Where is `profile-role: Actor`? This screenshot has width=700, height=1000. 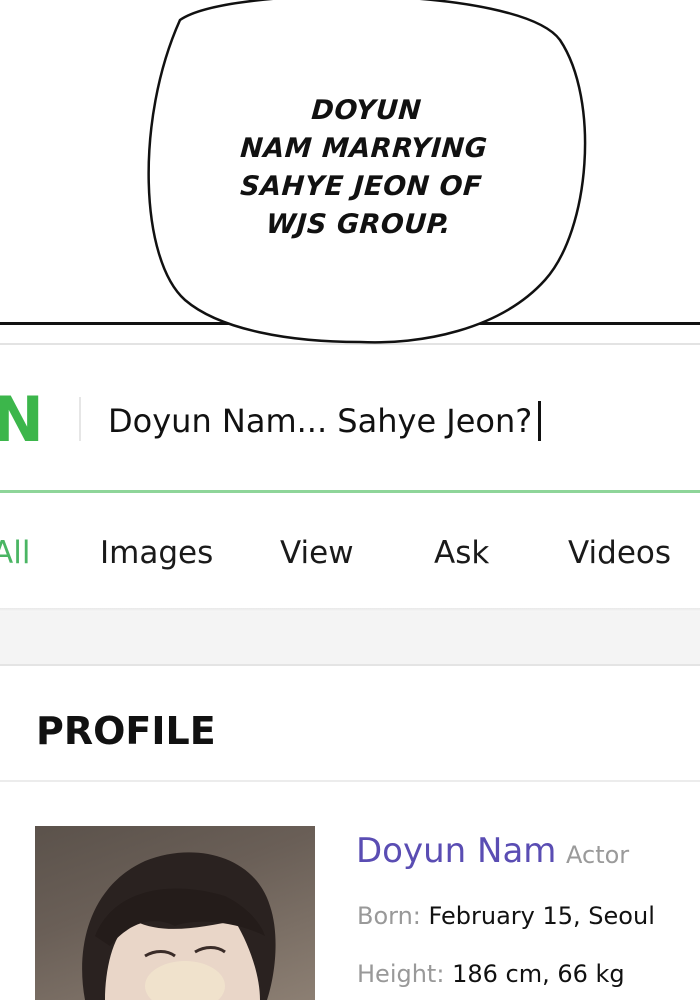
profile-role: Actor is located at coordinates (598, 855).